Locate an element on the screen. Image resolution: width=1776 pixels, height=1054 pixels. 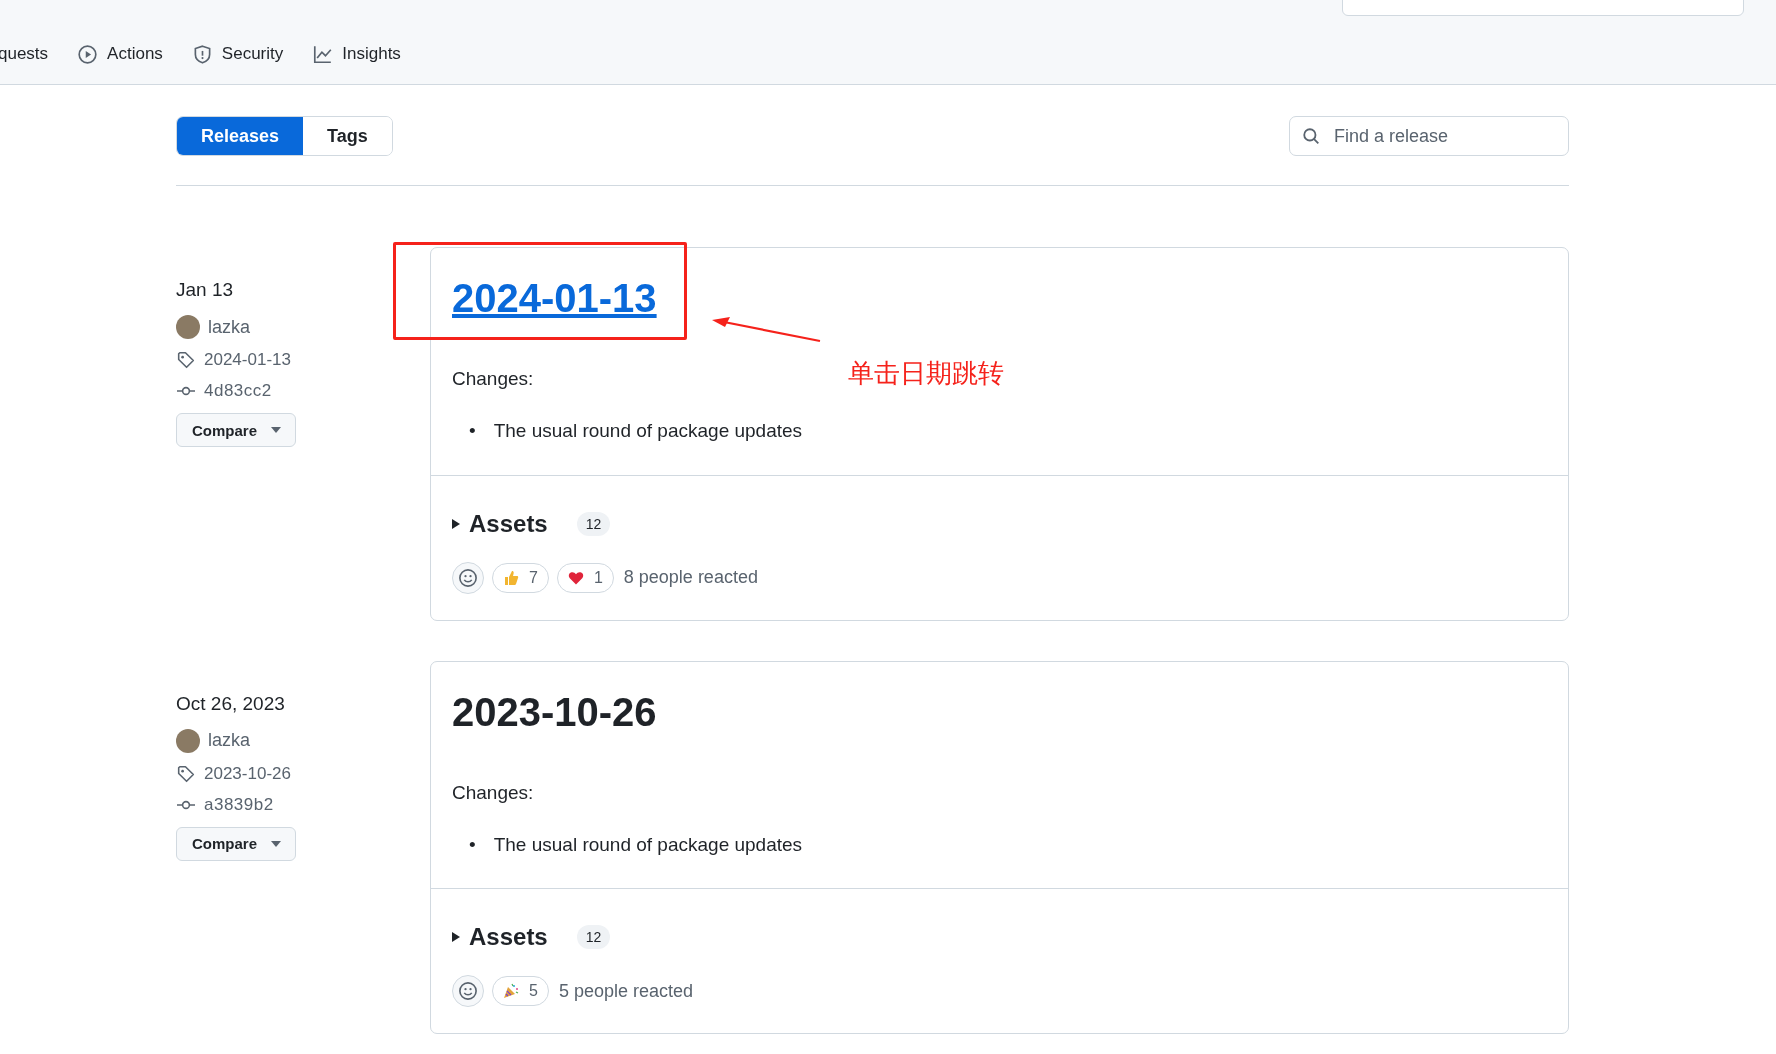
commit-link: 4d83cc2 is located at coordinates (238, 391).